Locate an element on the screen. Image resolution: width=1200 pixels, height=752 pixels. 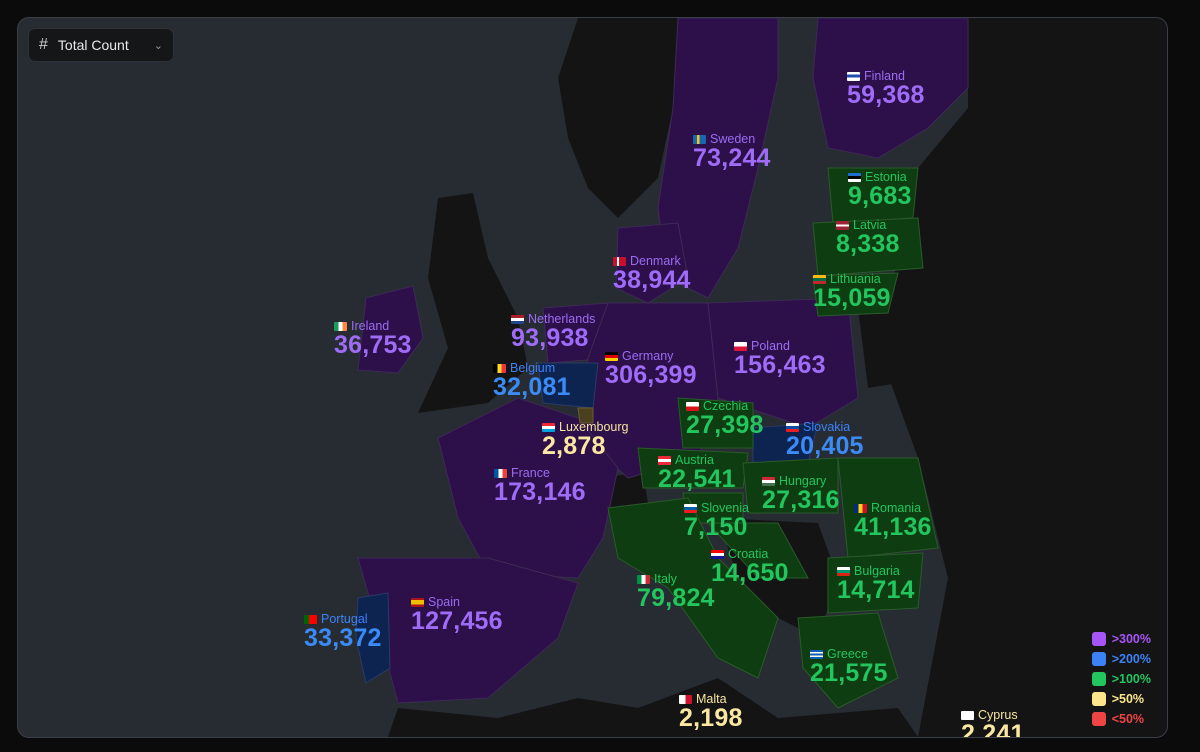
flag-greece-icon is located at coordinates (816, 654).